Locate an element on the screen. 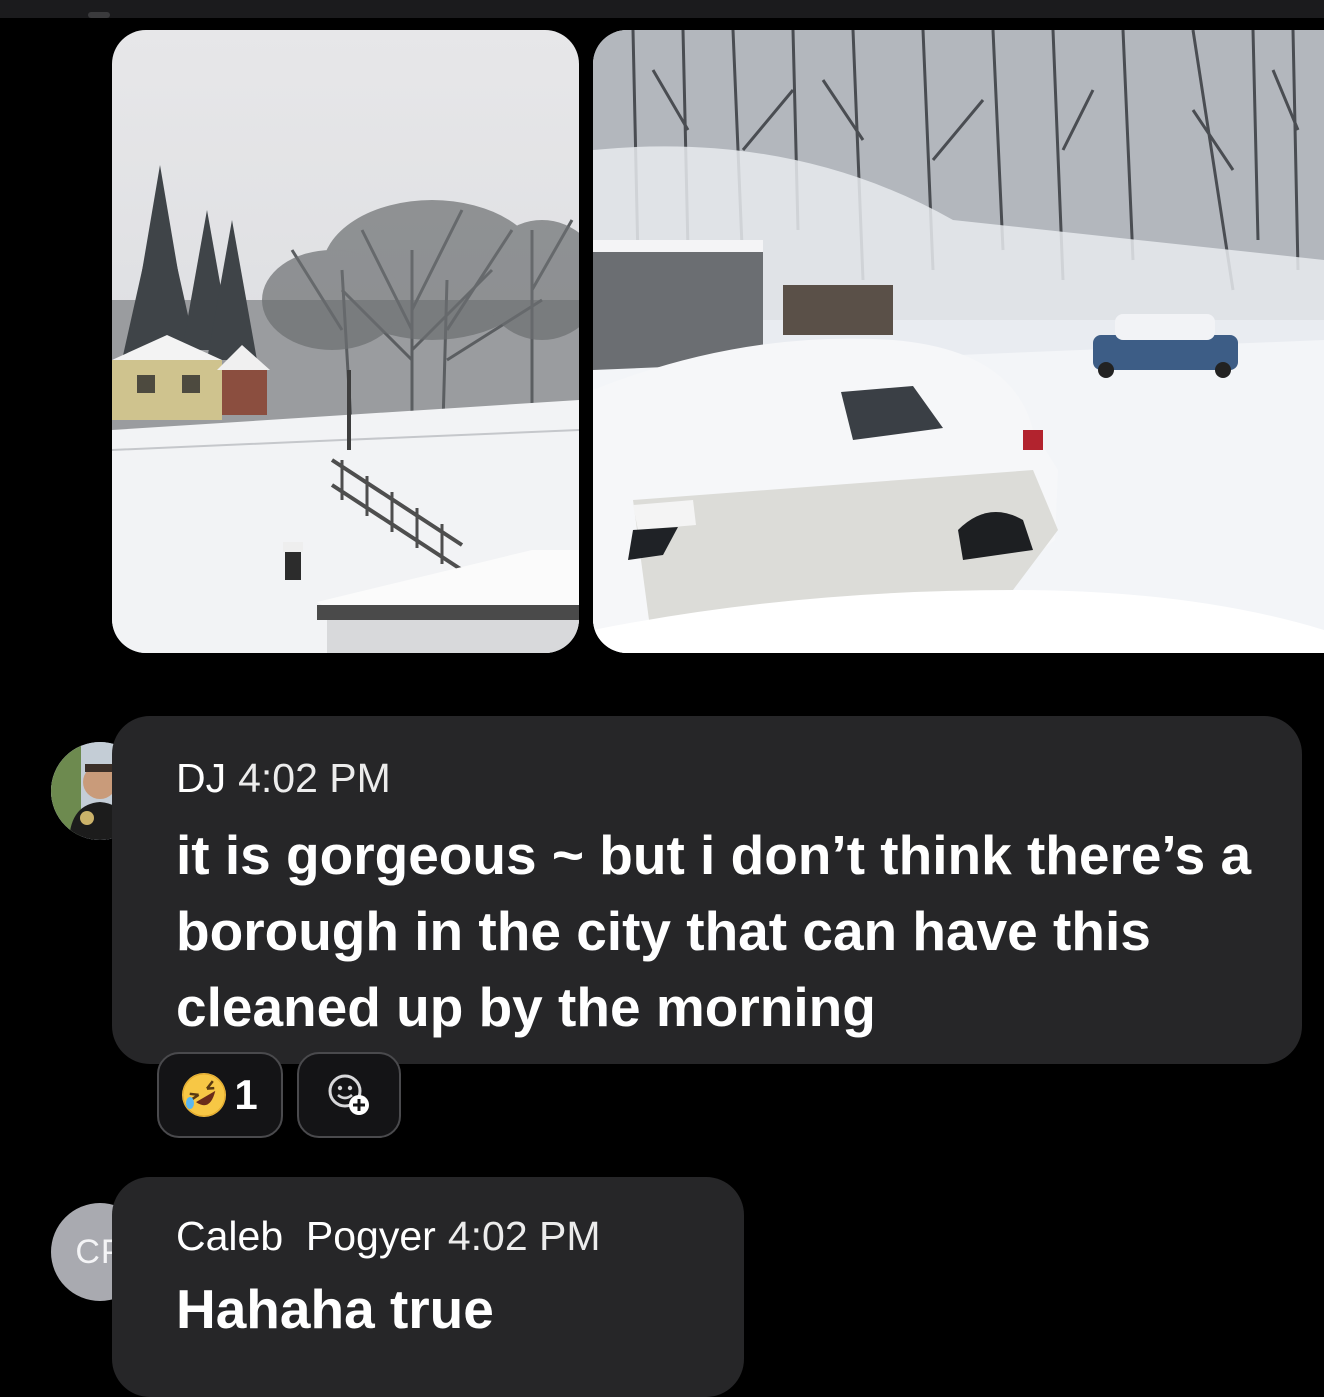 This screenshot has width=1324, height=1397. reaction-laugh-button: 1 is located at coordinates (220, 1095).